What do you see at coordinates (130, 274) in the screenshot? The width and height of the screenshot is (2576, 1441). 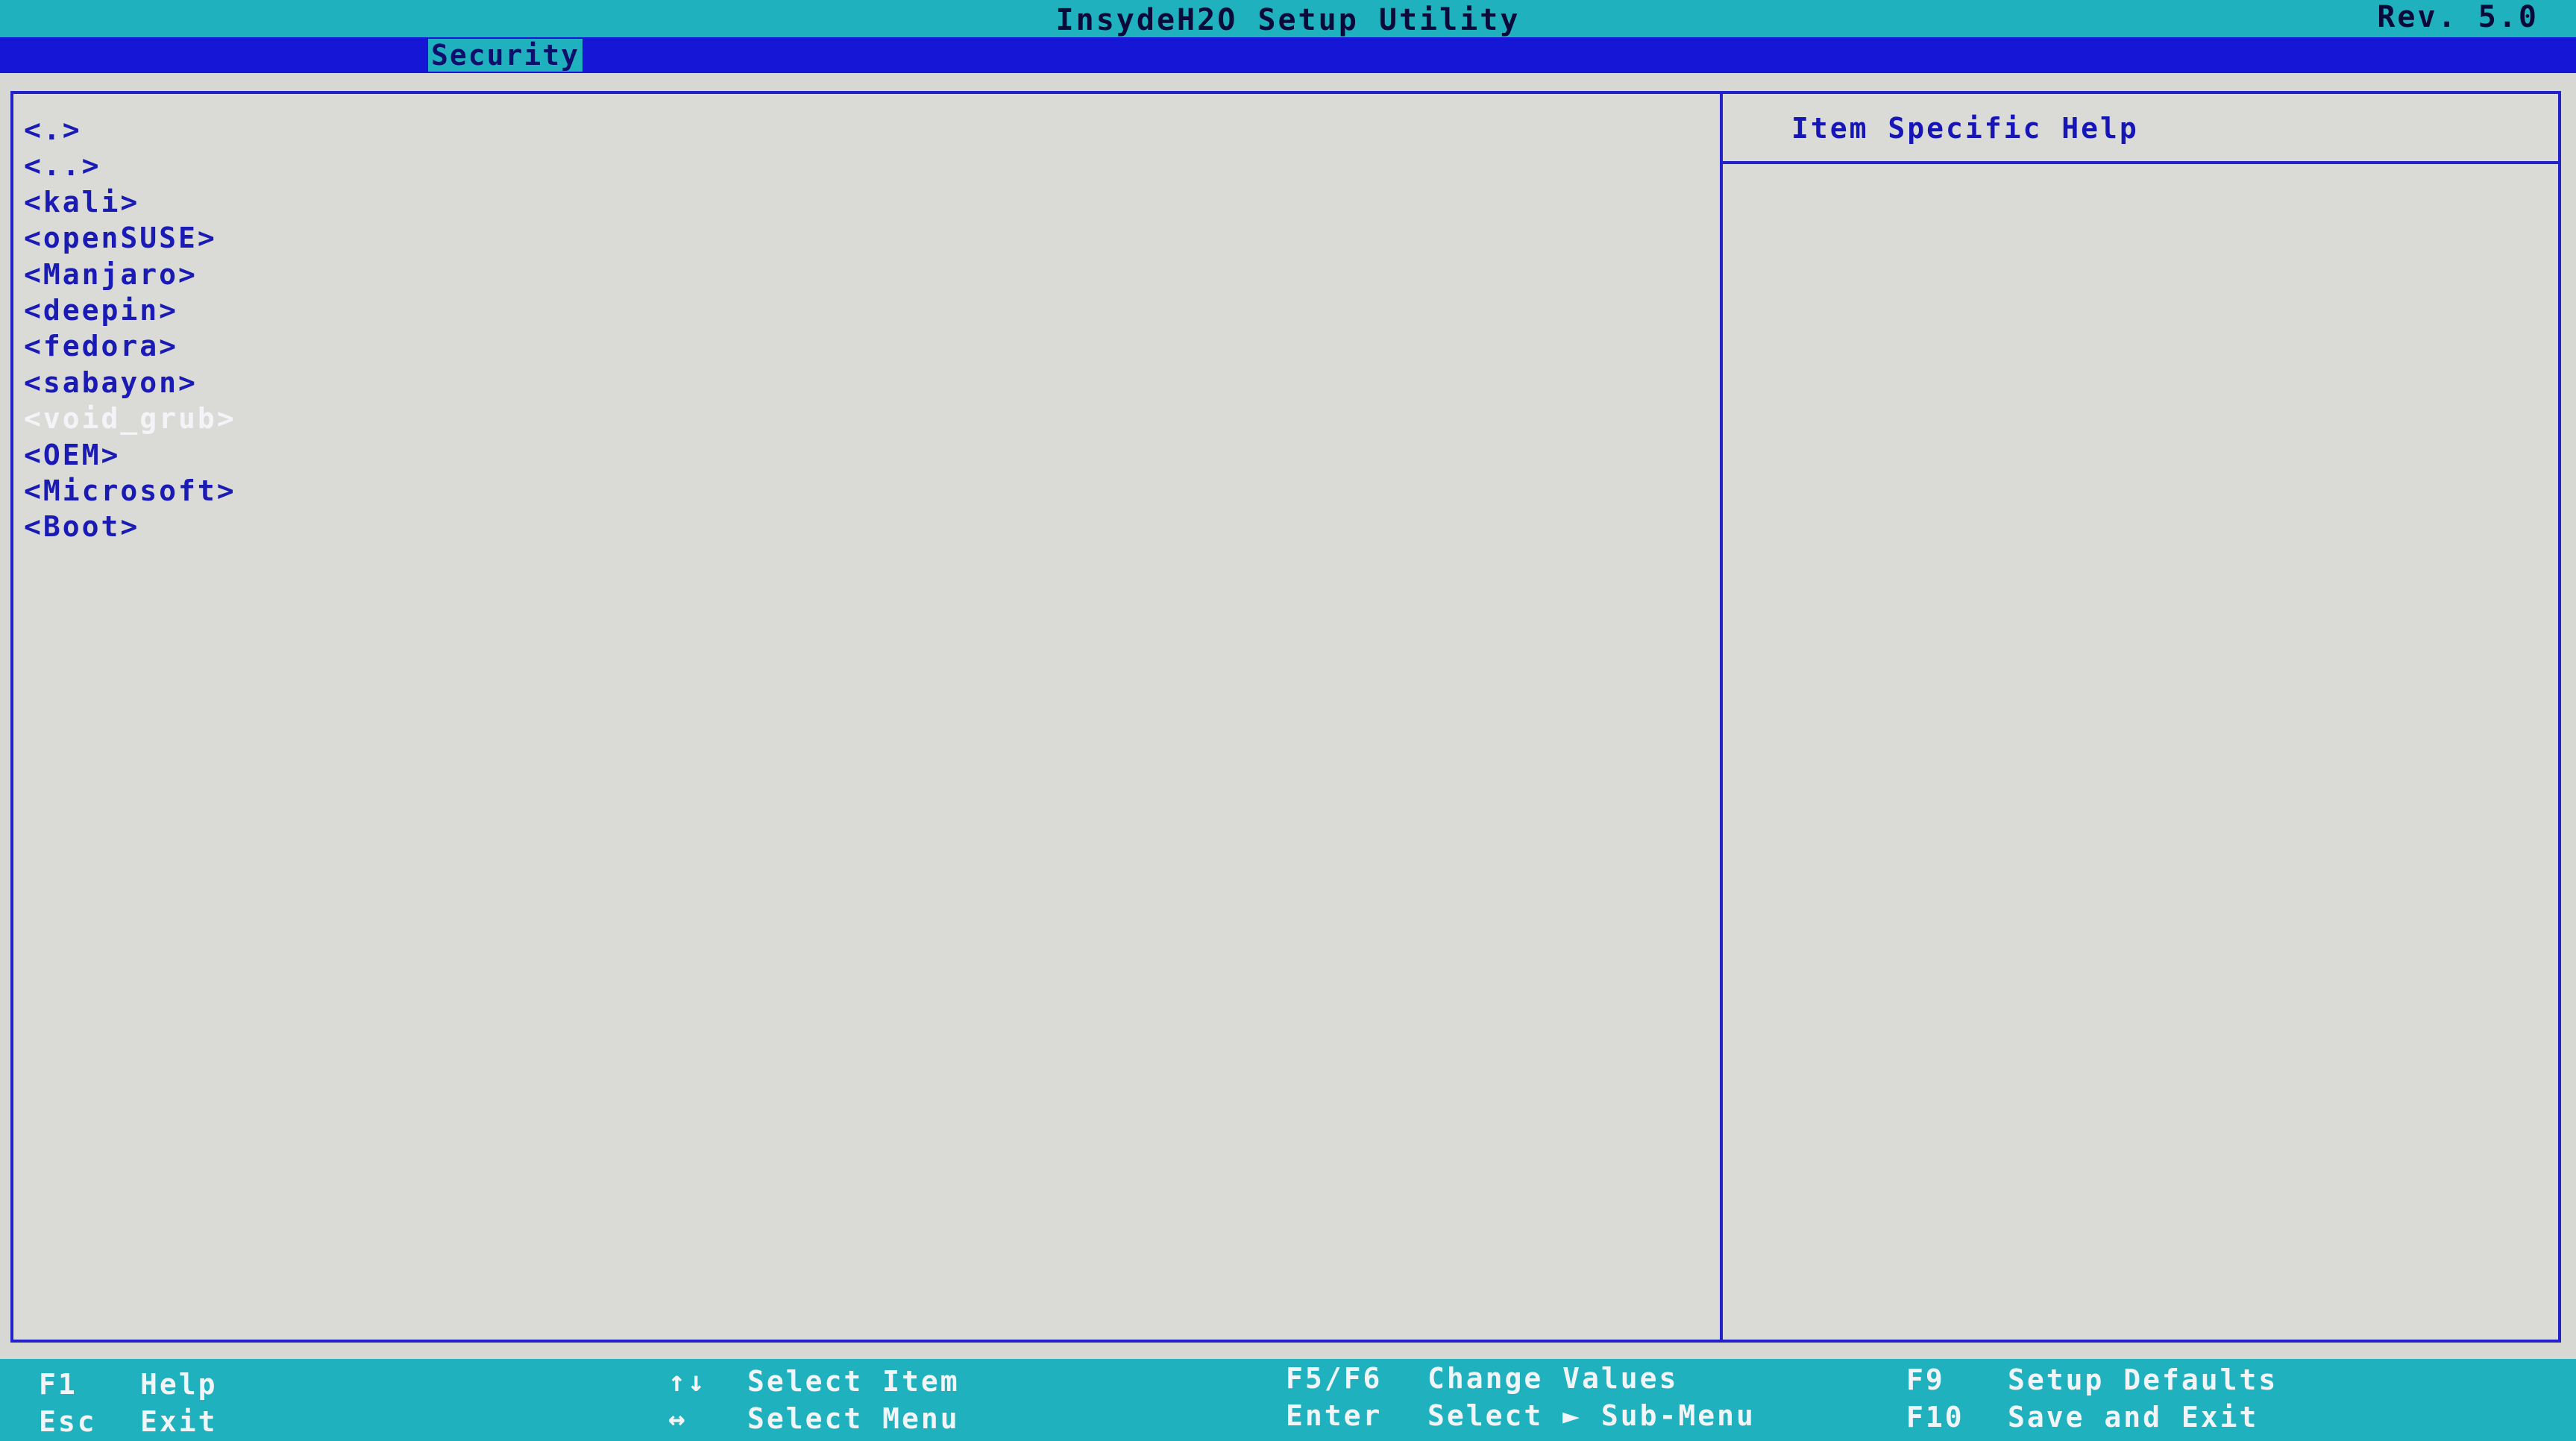 I see `list-item-manjaro: <Manjaro>` at bounding box center [130, 274].